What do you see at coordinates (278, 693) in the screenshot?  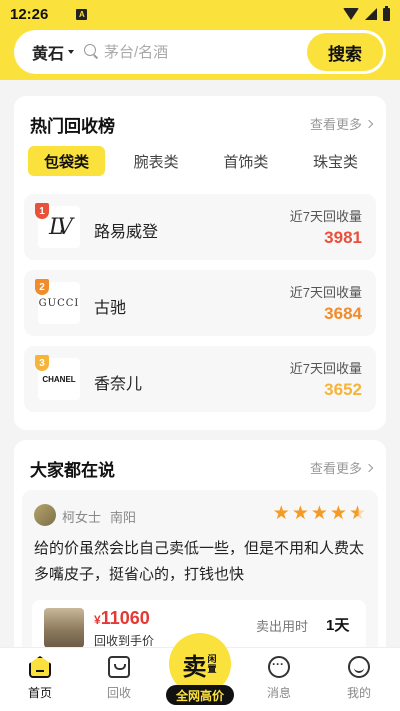 I see `nav-label: 消息` at bounding box center [278, 693].